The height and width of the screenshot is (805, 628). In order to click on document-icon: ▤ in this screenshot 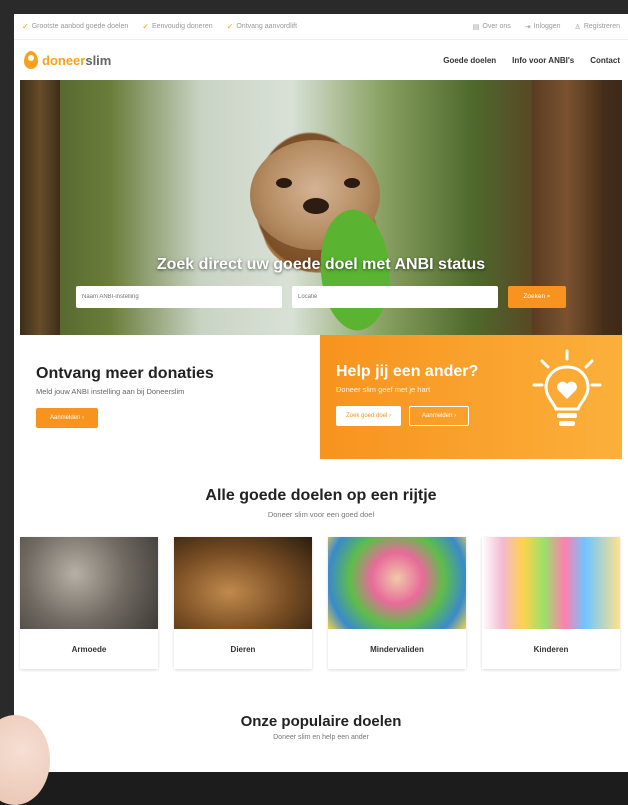, I will do `click(476, 27)`.